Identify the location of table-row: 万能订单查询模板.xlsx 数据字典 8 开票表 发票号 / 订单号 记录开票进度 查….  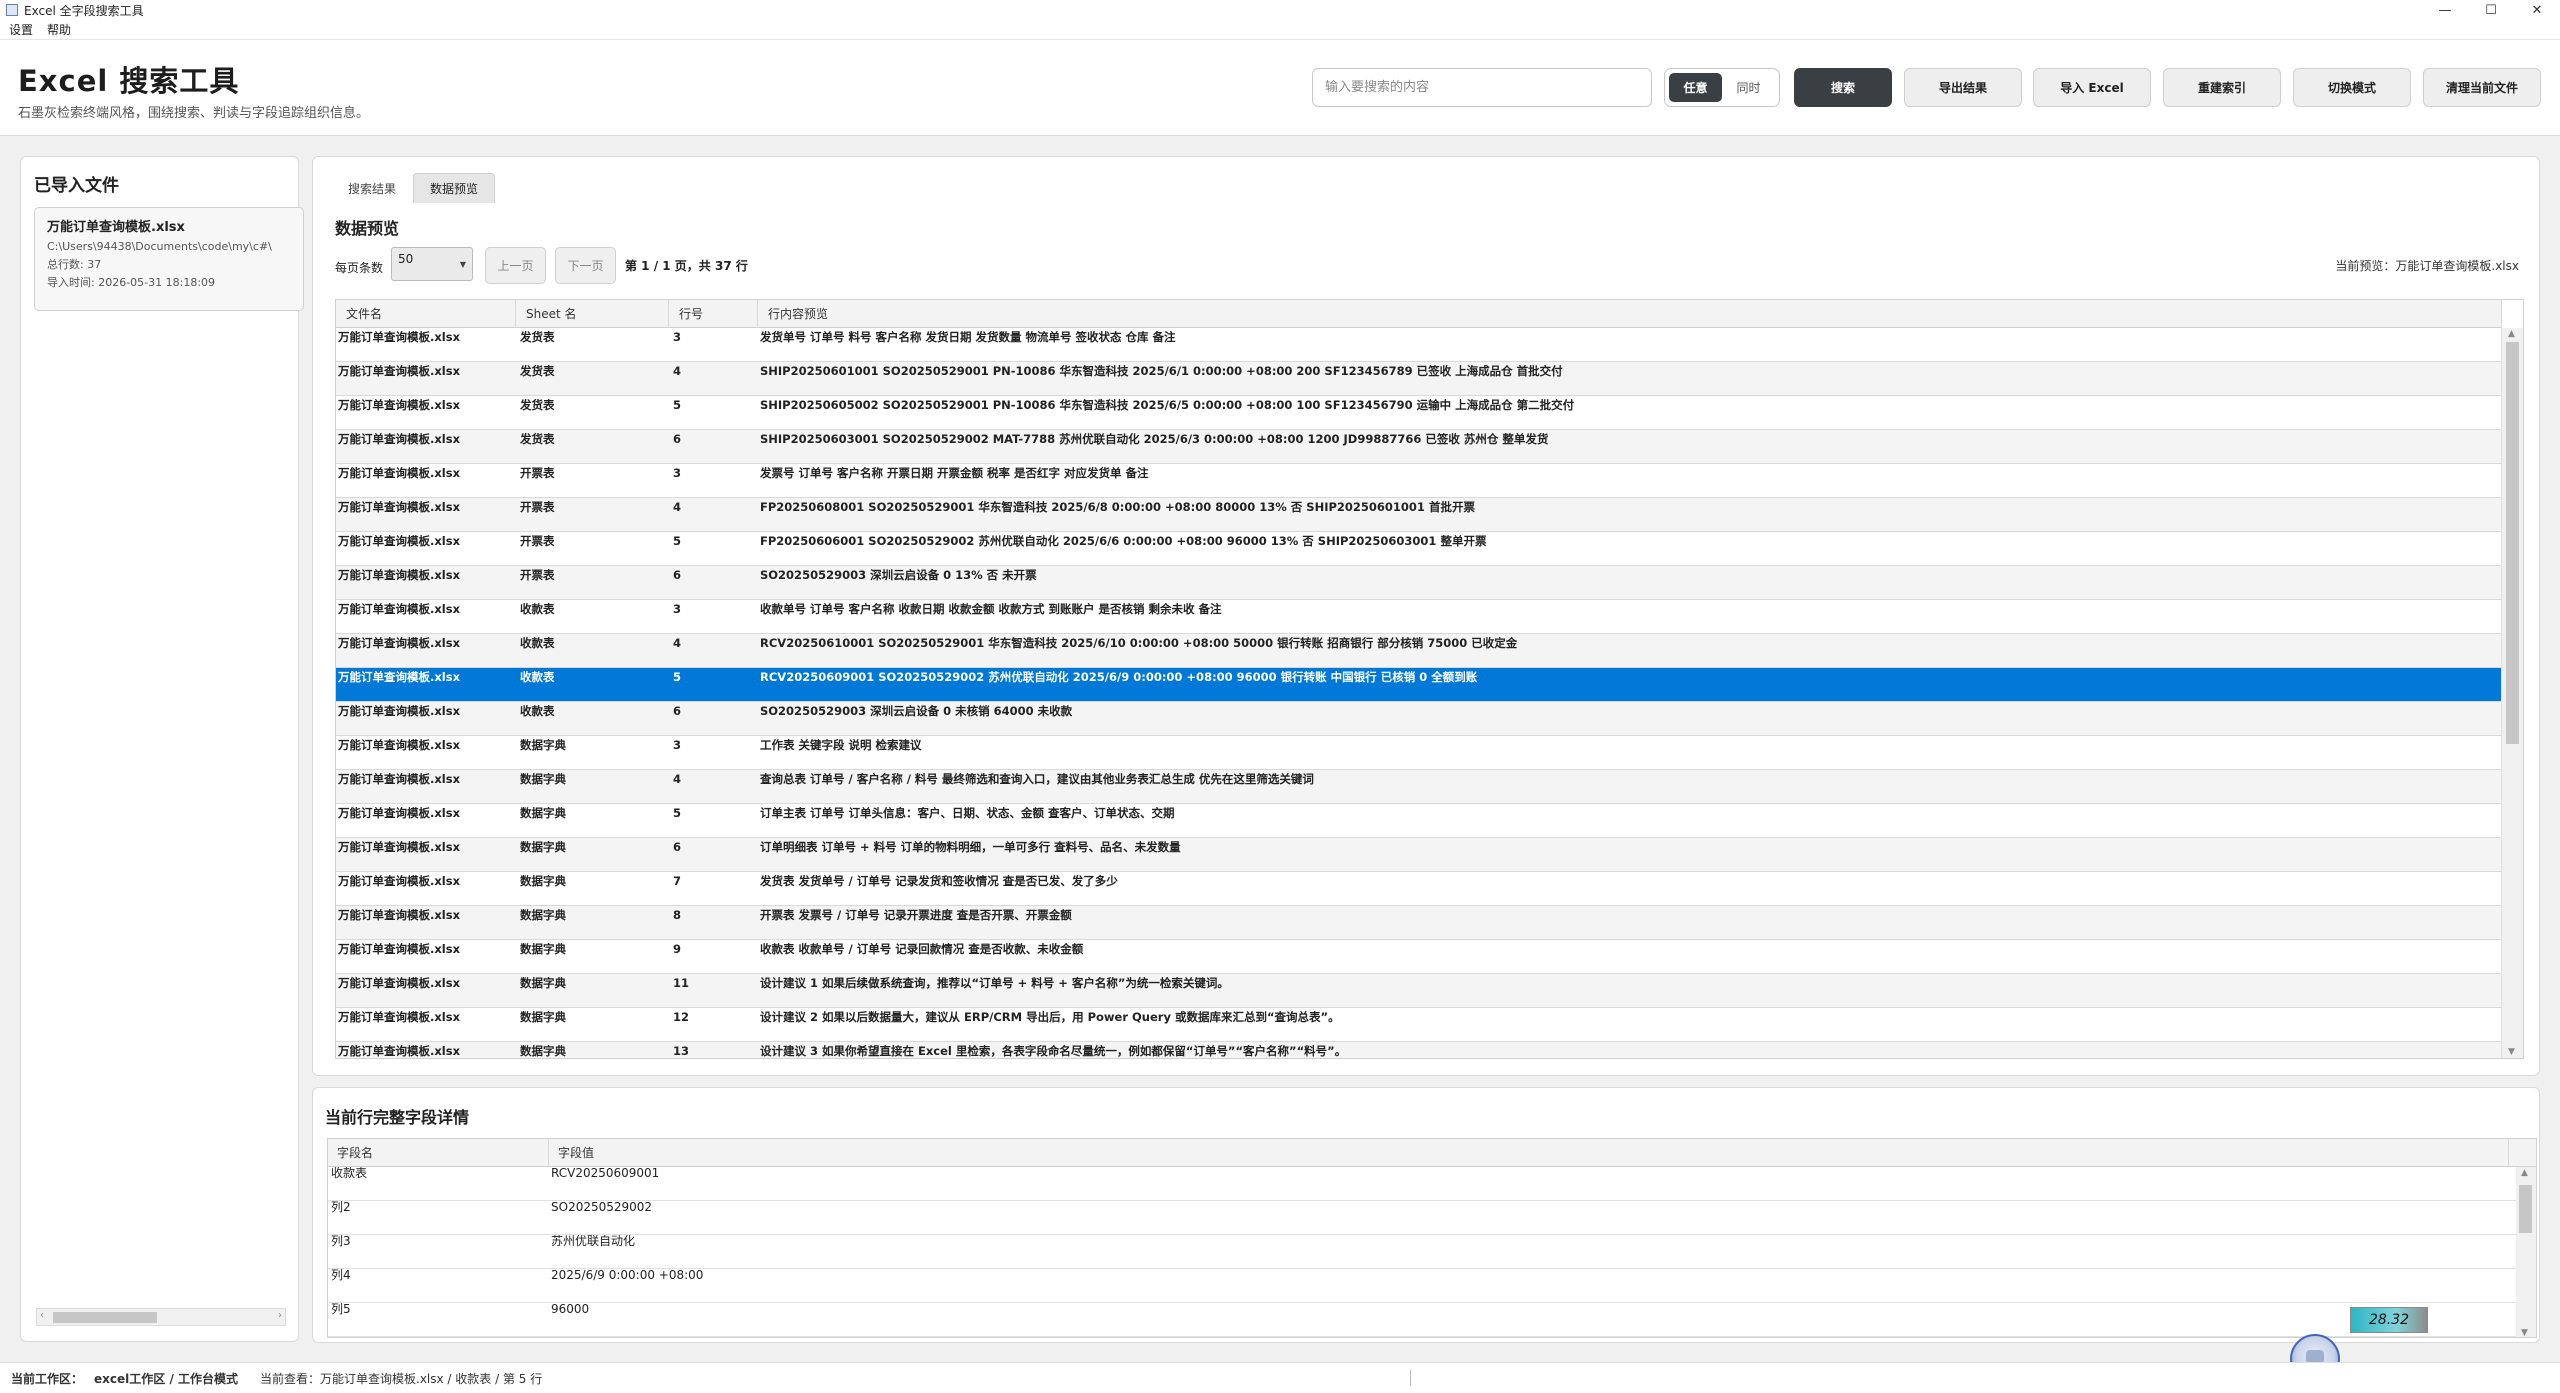
(1419, 923).